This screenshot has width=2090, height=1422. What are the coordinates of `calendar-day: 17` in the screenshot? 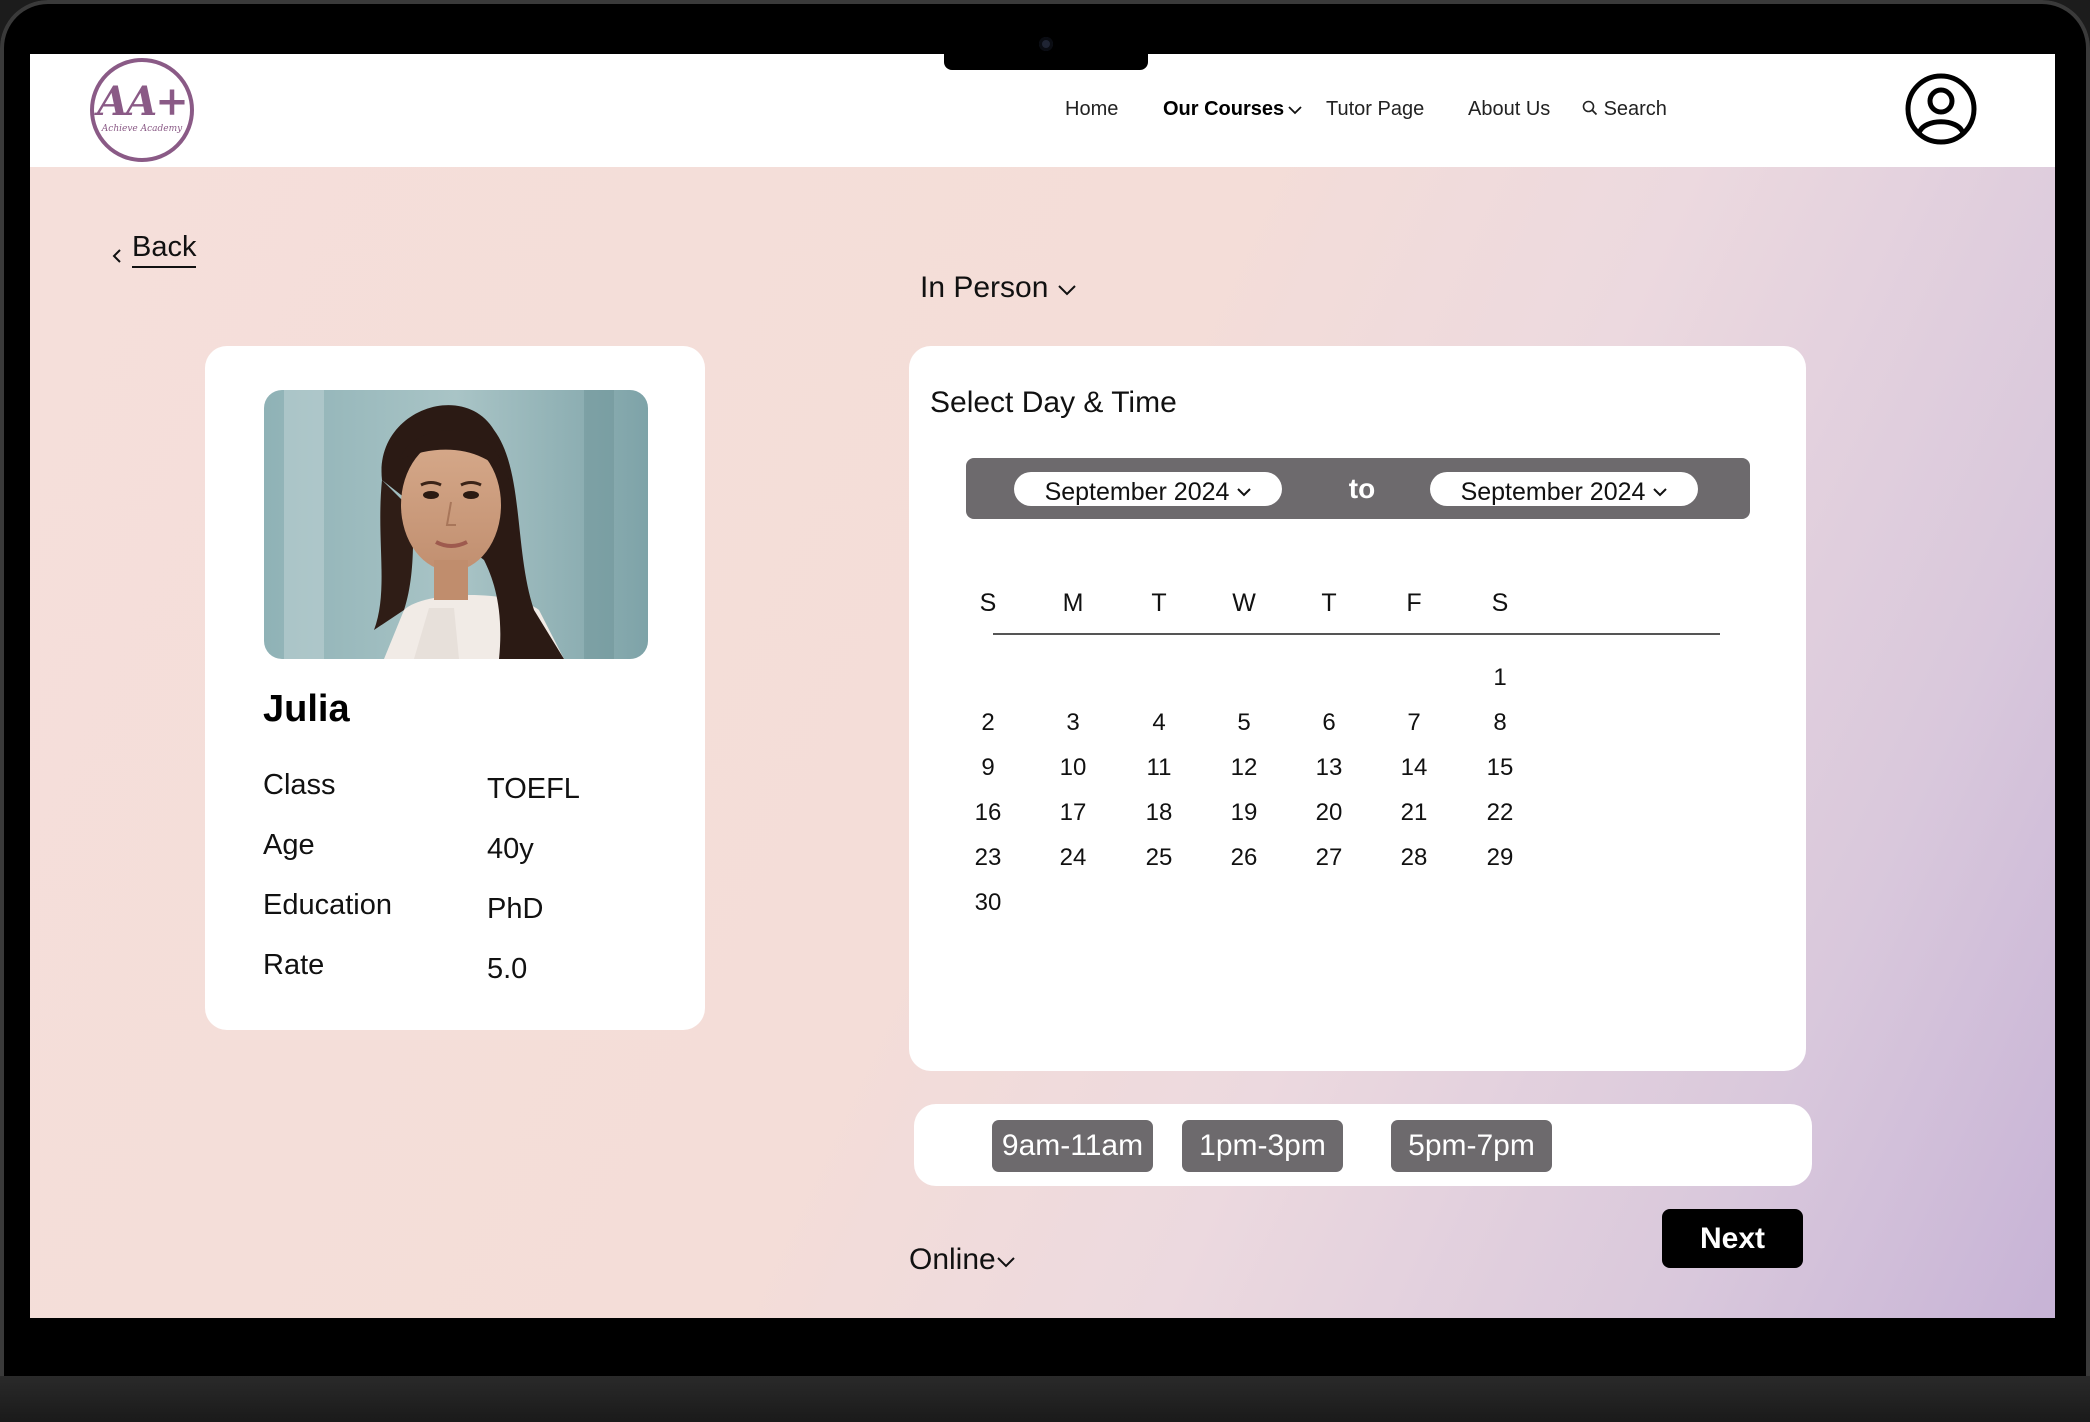 It's located at (1073, 813).